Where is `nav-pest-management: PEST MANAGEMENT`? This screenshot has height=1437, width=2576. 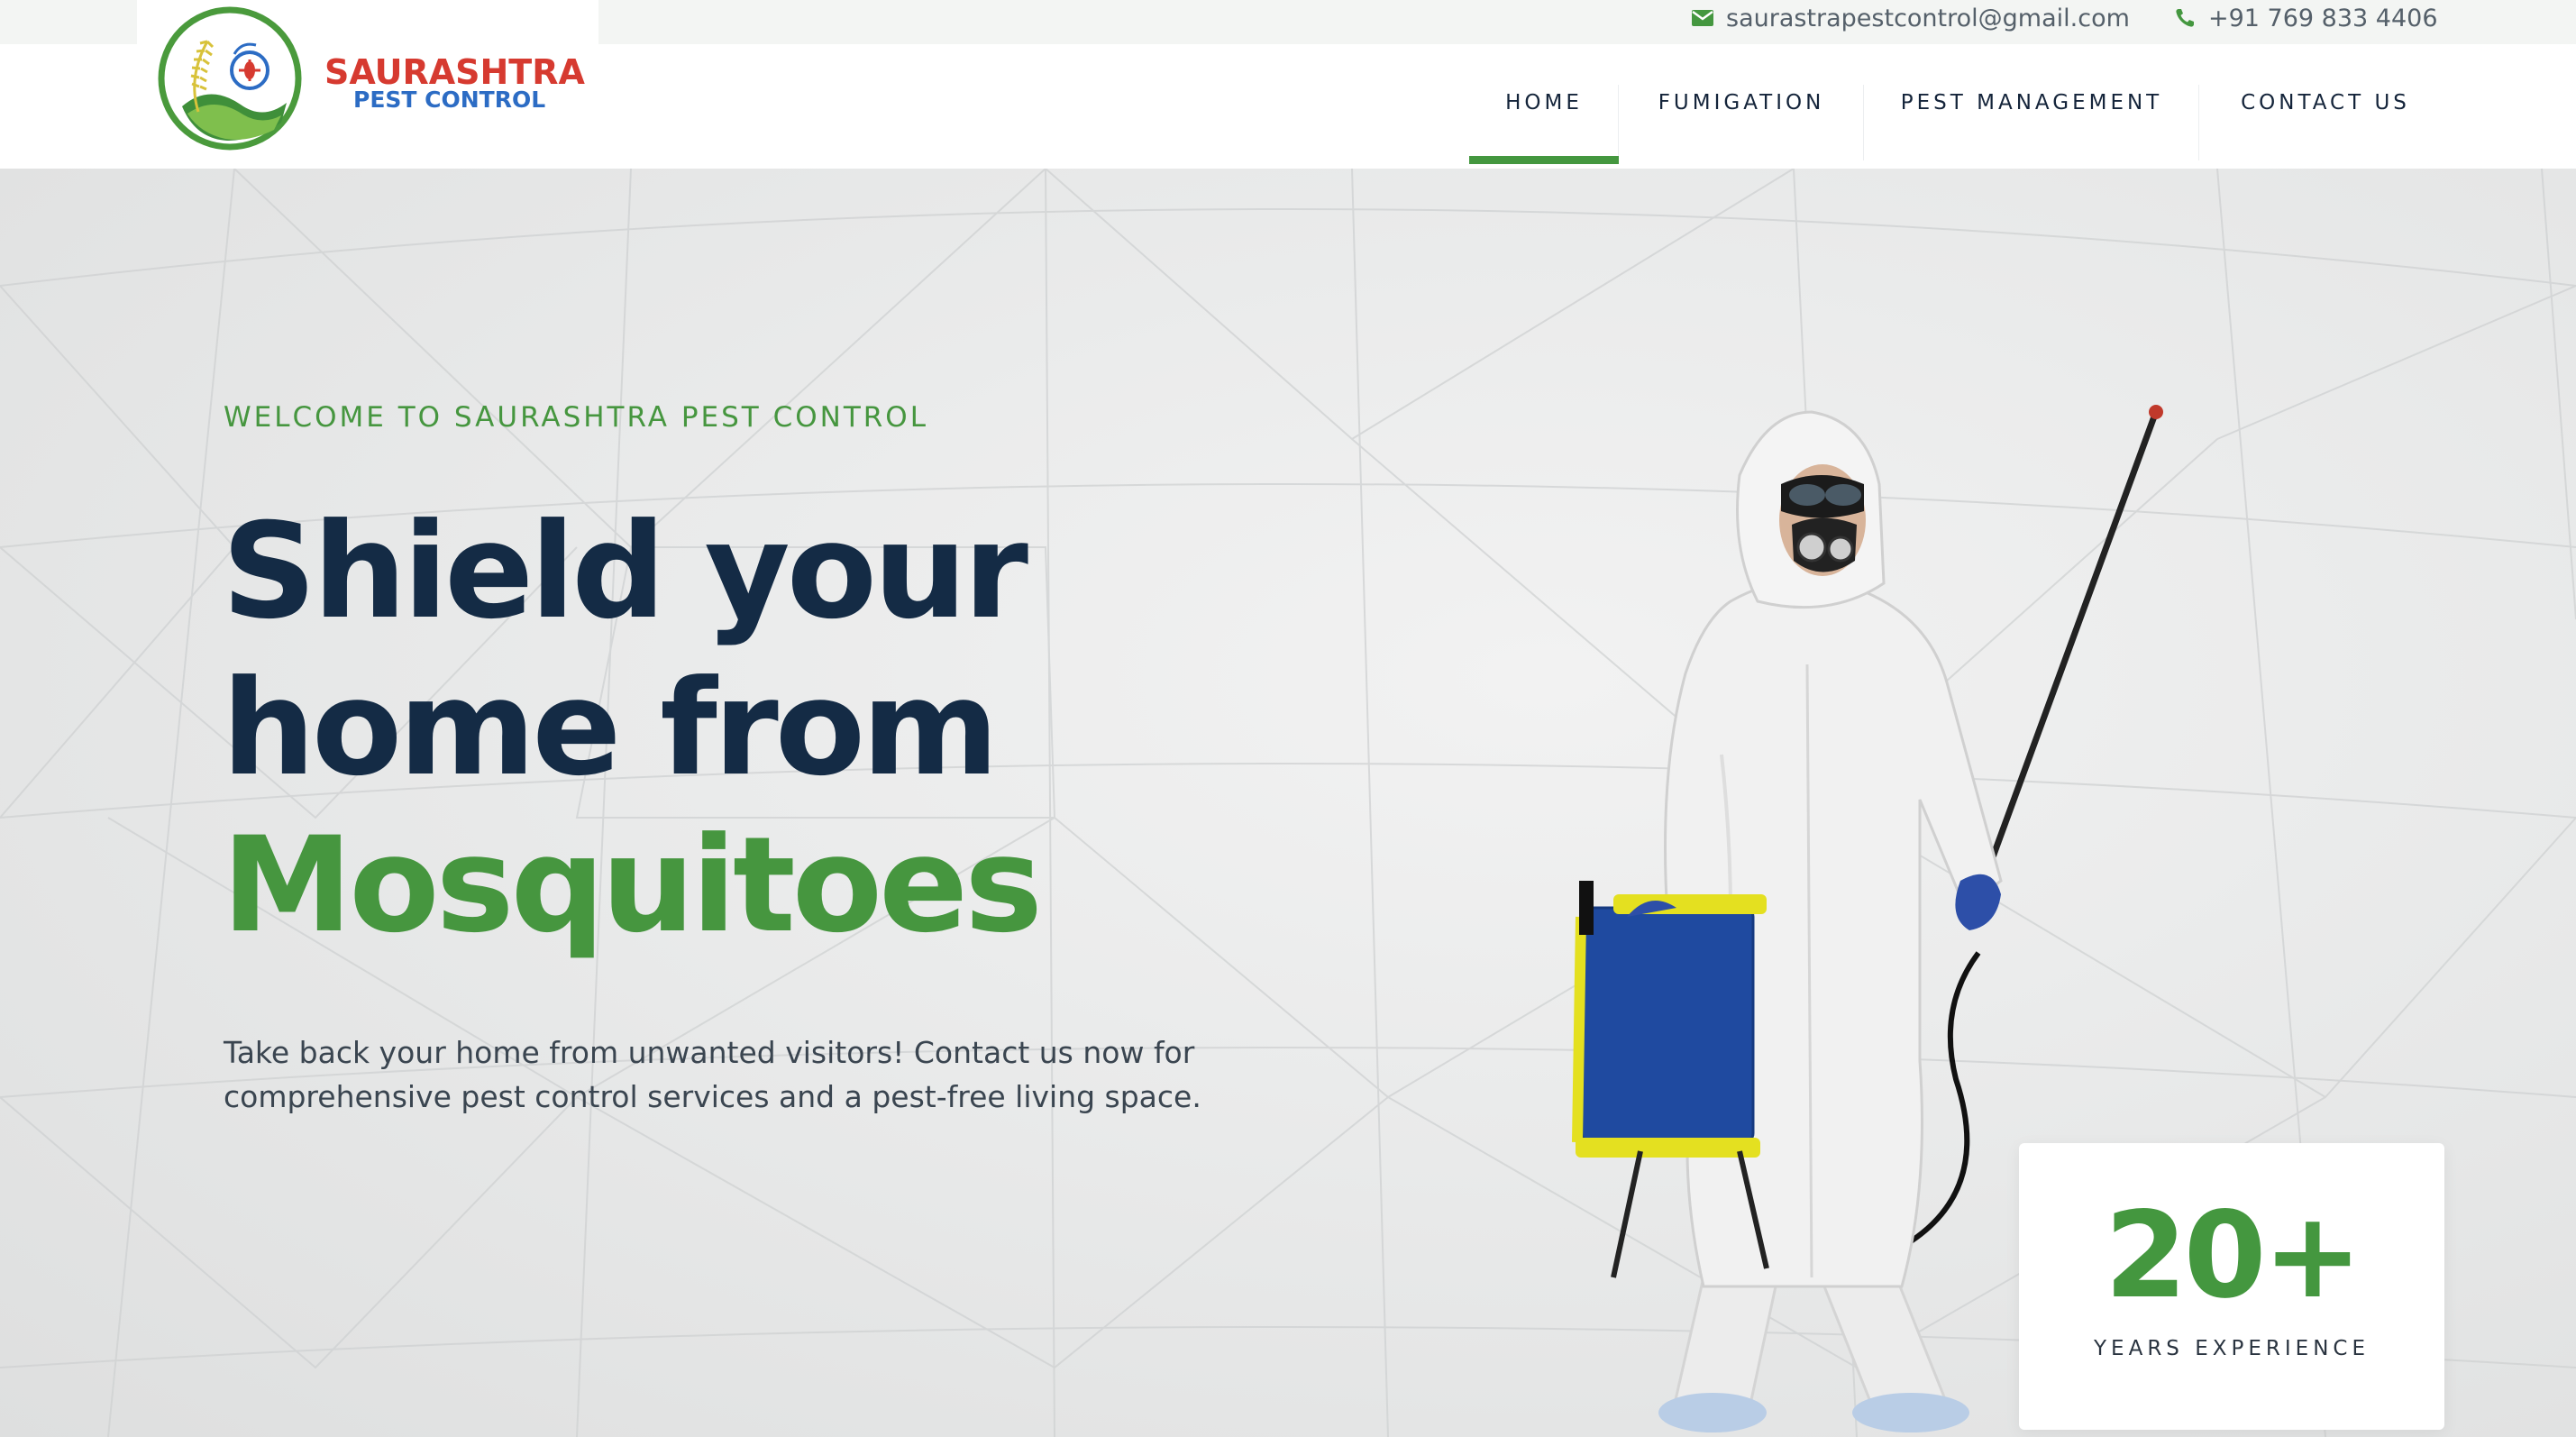 nav-pest-management: PEST MANAGEMENT is located at coordinates (2032, 103).